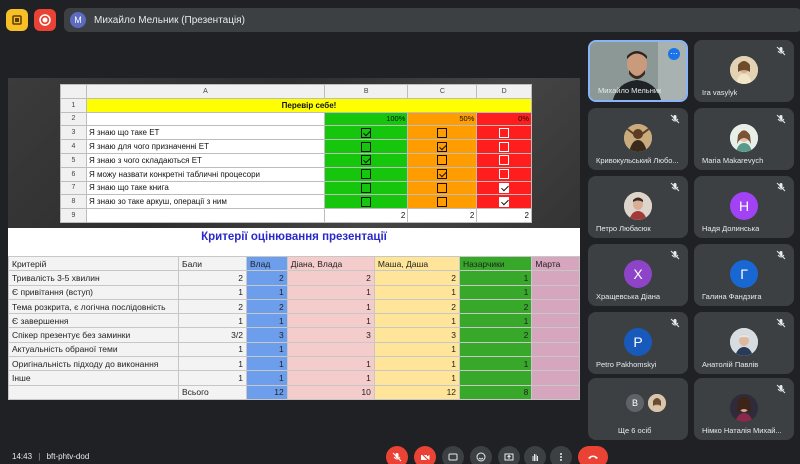 Image resolution: width=800 pixels, height=464 pixels. What do you see at coordinates (535, 455) in the screenshot?
I see `raise-hand-button` at bounding box center [535, 455].